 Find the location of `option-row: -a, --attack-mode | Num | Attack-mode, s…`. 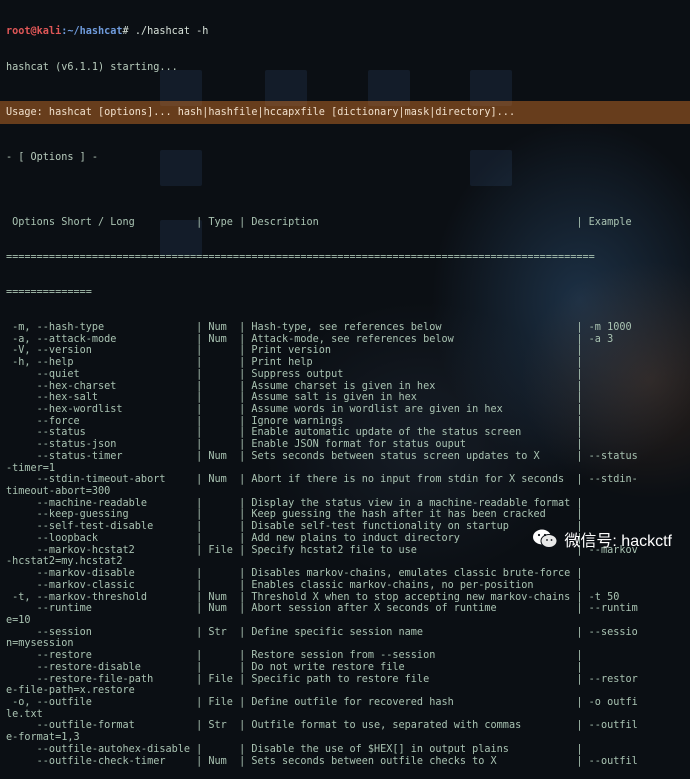

option-row: -a, --attack-mode | Num | Attack-mode, s… is located at coordinates (310, 339).